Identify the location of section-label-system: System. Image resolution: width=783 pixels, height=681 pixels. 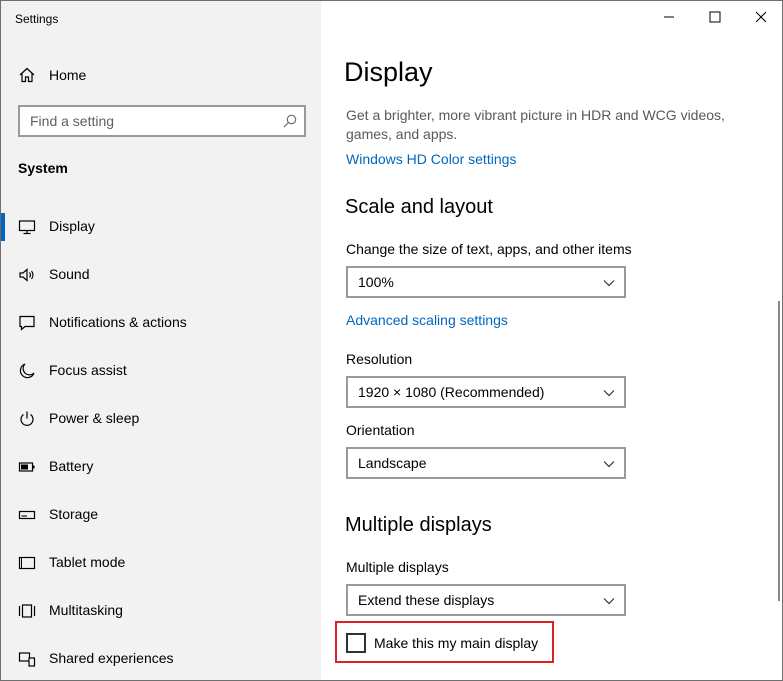
(43, 168).